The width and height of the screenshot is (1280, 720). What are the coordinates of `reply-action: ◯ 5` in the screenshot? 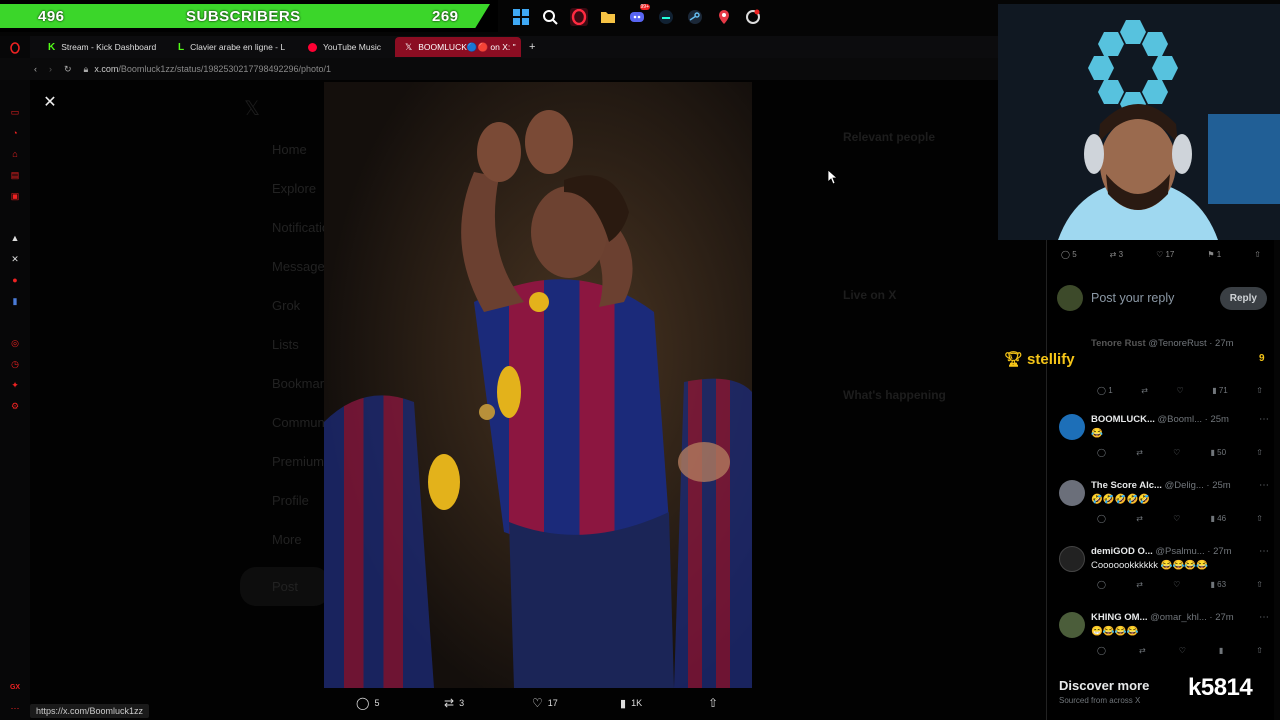 It's located at (400, 703).